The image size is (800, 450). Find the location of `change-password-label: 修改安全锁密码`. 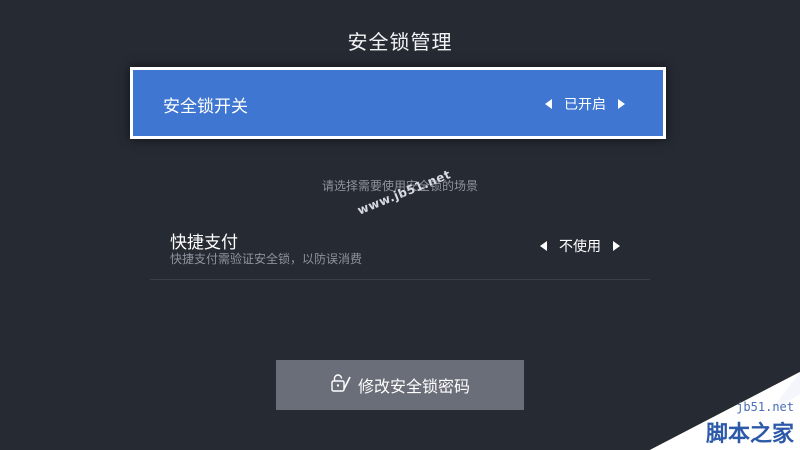

change-password-label: 修改安全锁密码 is located at coordinates (413, 386).